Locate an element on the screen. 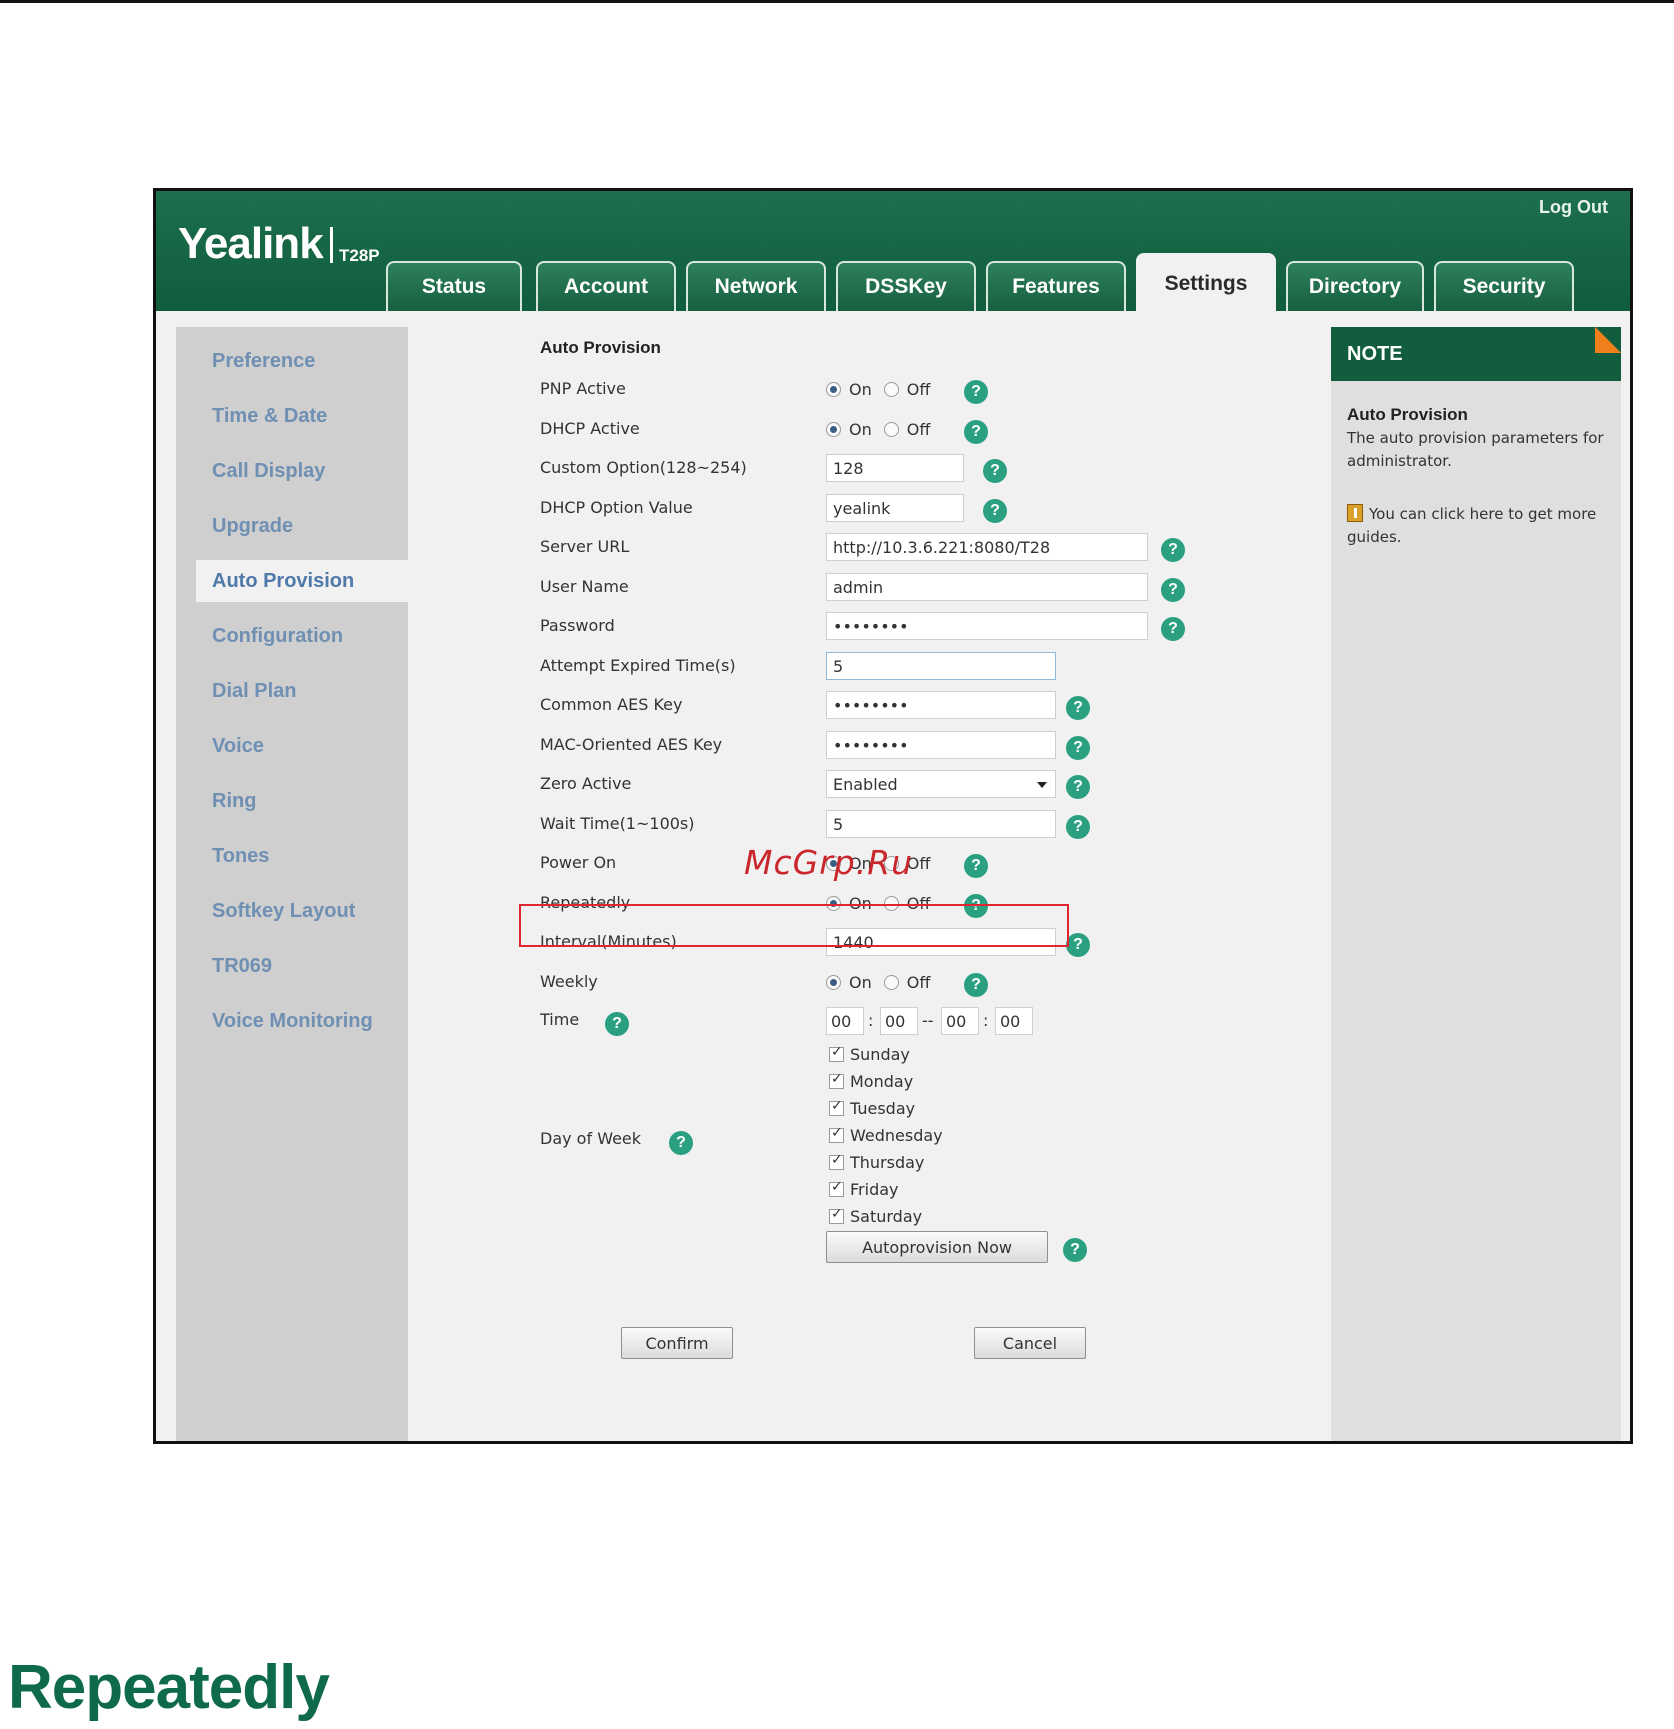 The image size is (1674, 1729). mac-aes-key-input: •••••••• is located at coordinates (941, 745).